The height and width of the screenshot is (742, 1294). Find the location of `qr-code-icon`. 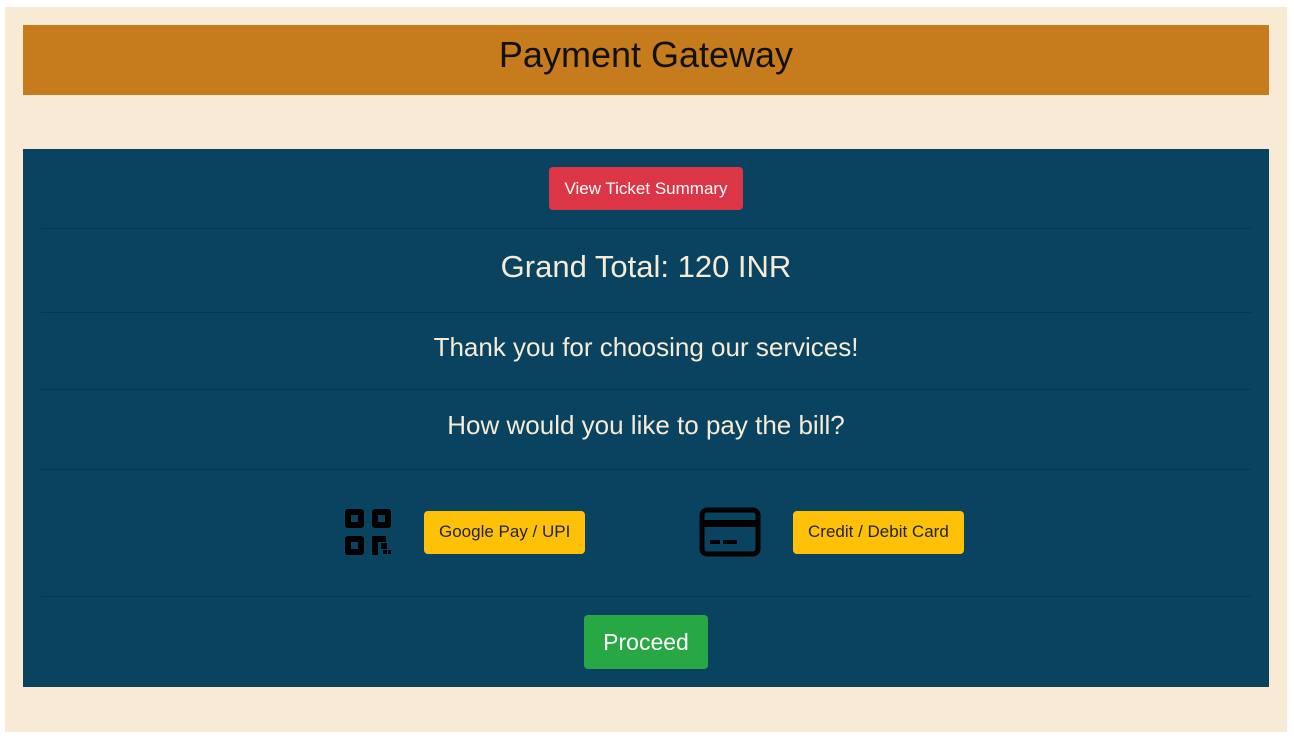

qr-code-icon is located at coordinates (368, 532).